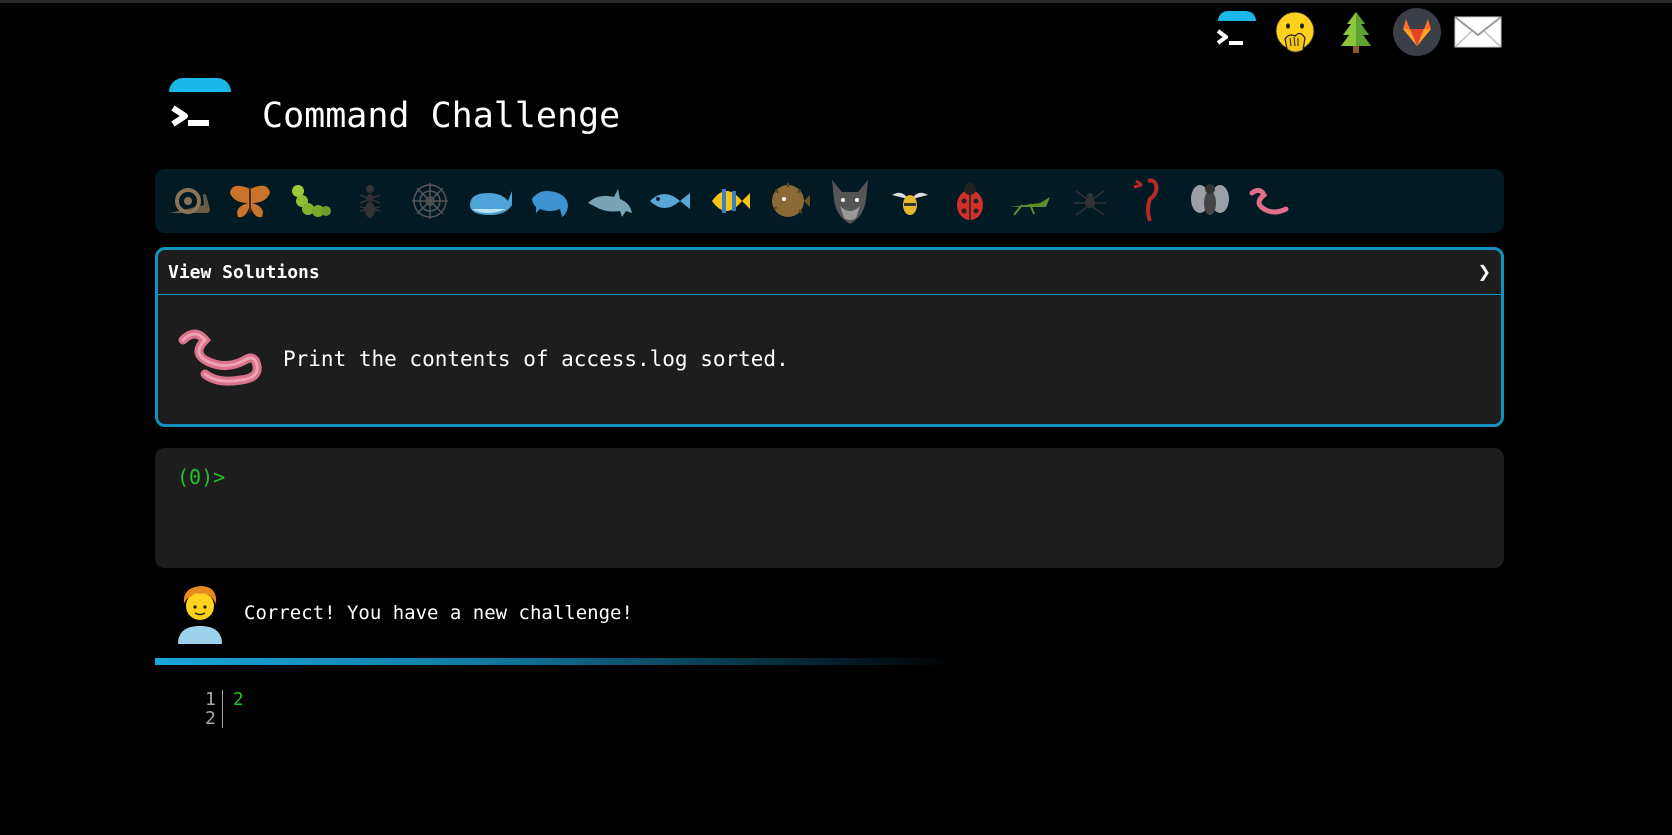  What do you see at coordinates (210, 699) in the screenshot?
I see `line-number: 1` at bounding box center [210, 699].